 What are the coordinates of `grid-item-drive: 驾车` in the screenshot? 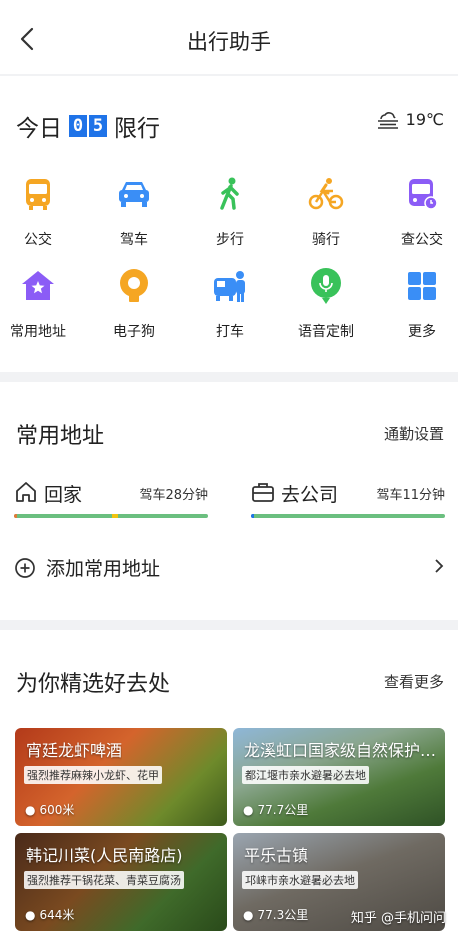 It's located at (134, 212).